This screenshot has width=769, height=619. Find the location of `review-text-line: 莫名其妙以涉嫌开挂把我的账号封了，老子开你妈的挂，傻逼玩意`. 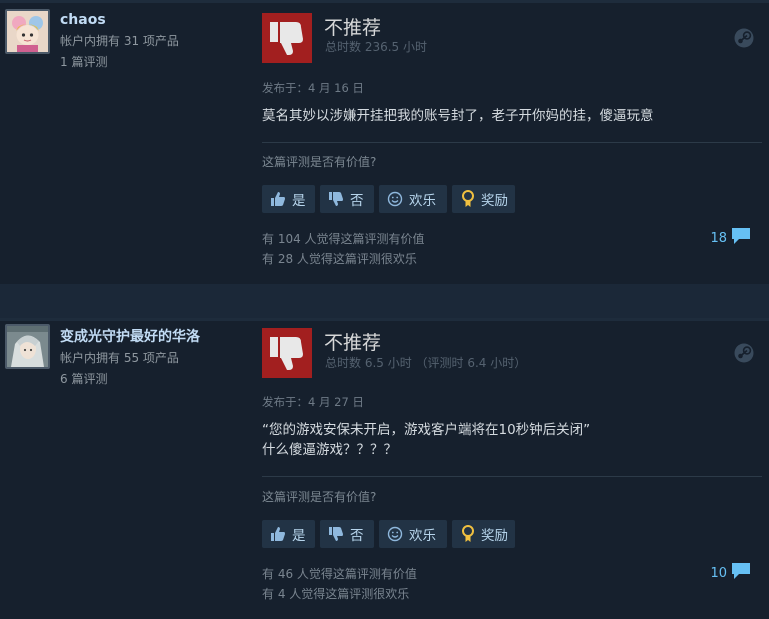

review-text-line: 莫名其妙以涉嫌开挂把我的账号封了，老子开你妈的挂，傻逼玩意 is located at coordinates (458, 116).